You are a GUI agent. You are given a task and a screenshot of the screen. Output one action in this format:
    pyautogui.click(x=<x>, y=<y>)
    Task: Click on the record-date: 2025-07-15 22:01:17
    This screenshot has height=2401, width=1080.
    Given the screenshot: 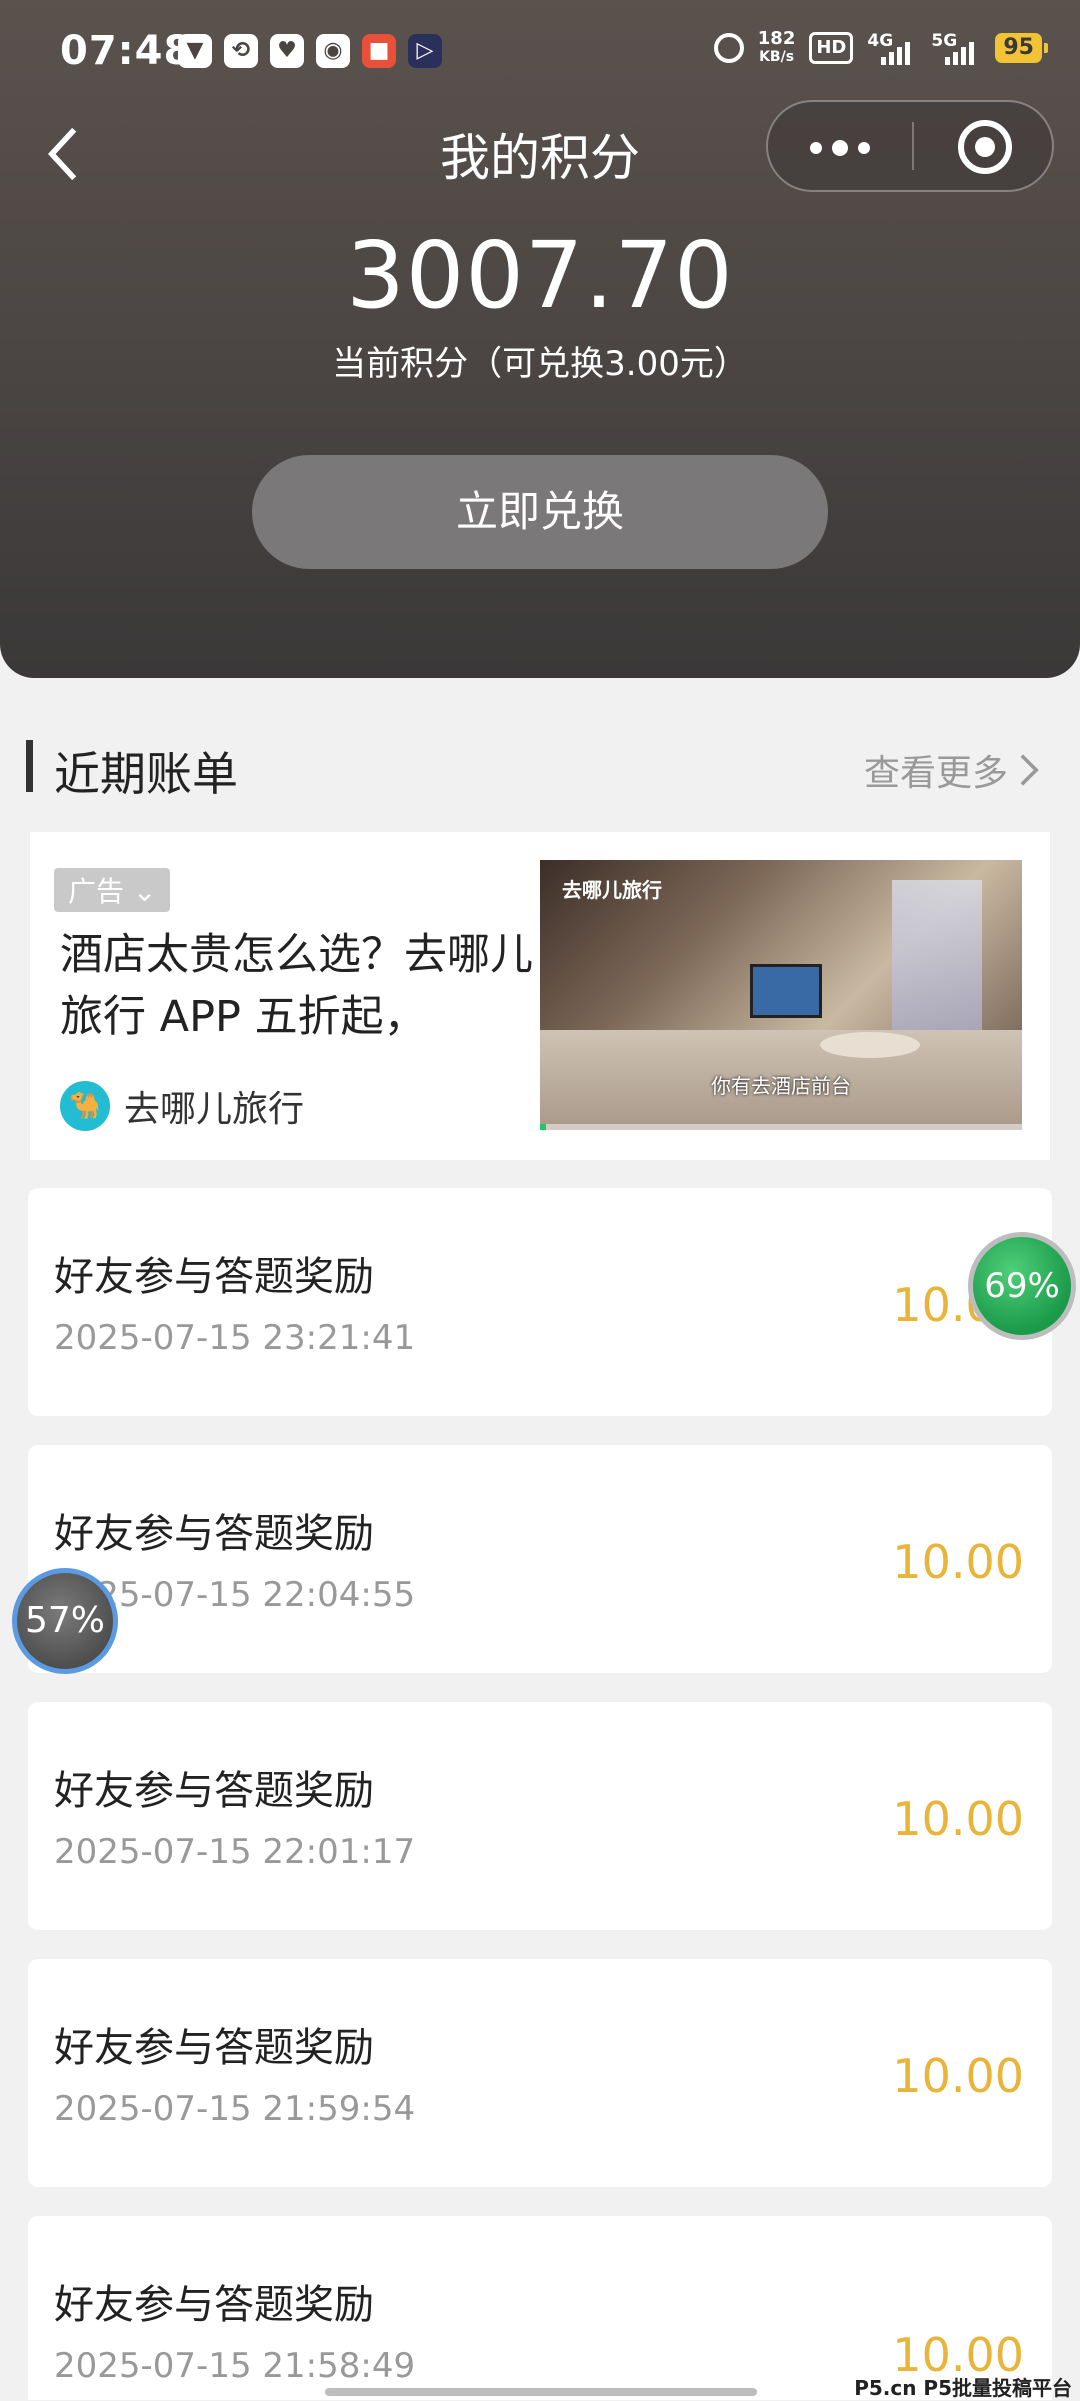 What is the action you would take?
    pyautogui.click(x=235, y=1852)
    